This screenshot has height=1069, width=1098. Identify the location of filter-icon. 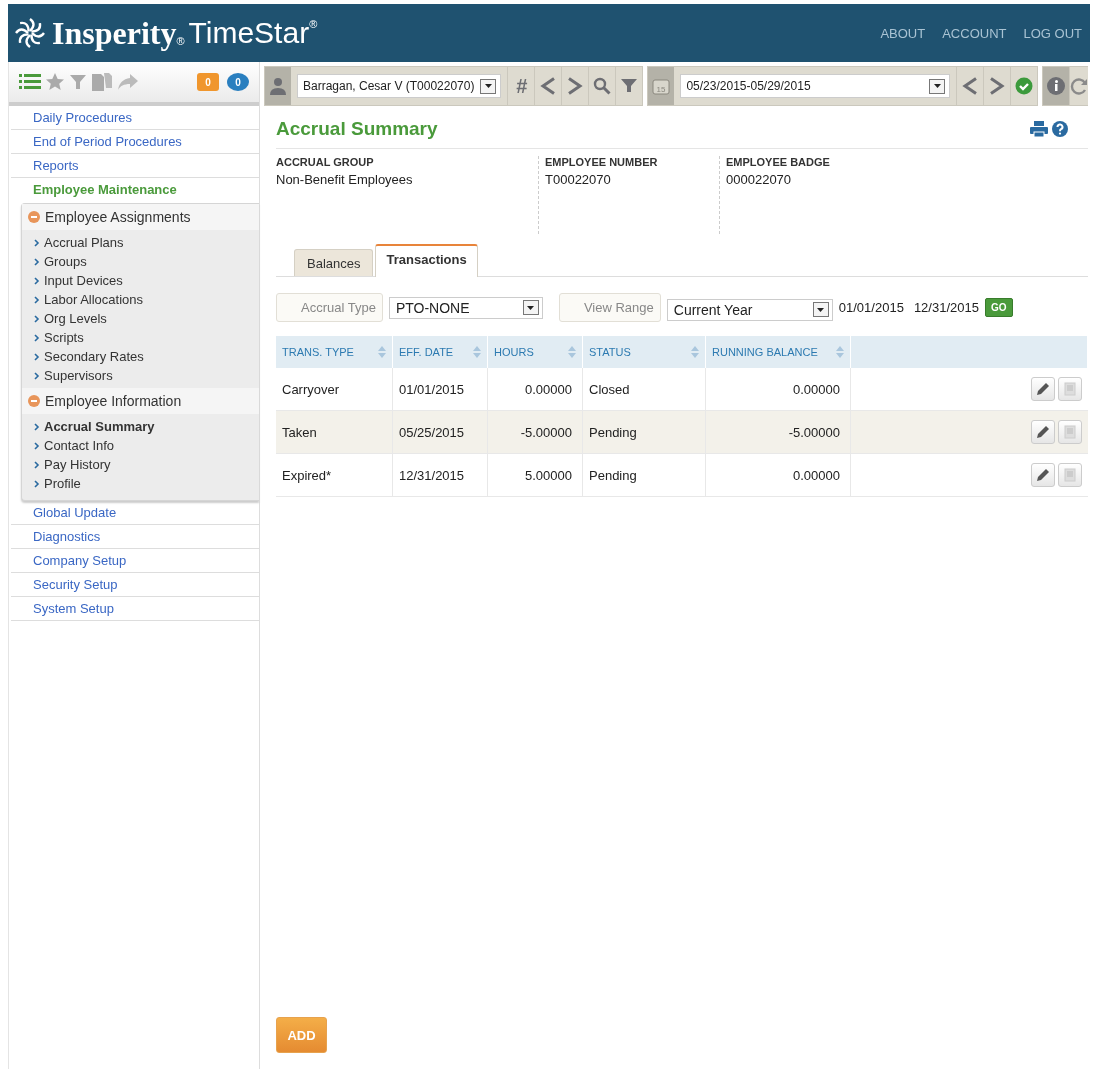
(78, 82).